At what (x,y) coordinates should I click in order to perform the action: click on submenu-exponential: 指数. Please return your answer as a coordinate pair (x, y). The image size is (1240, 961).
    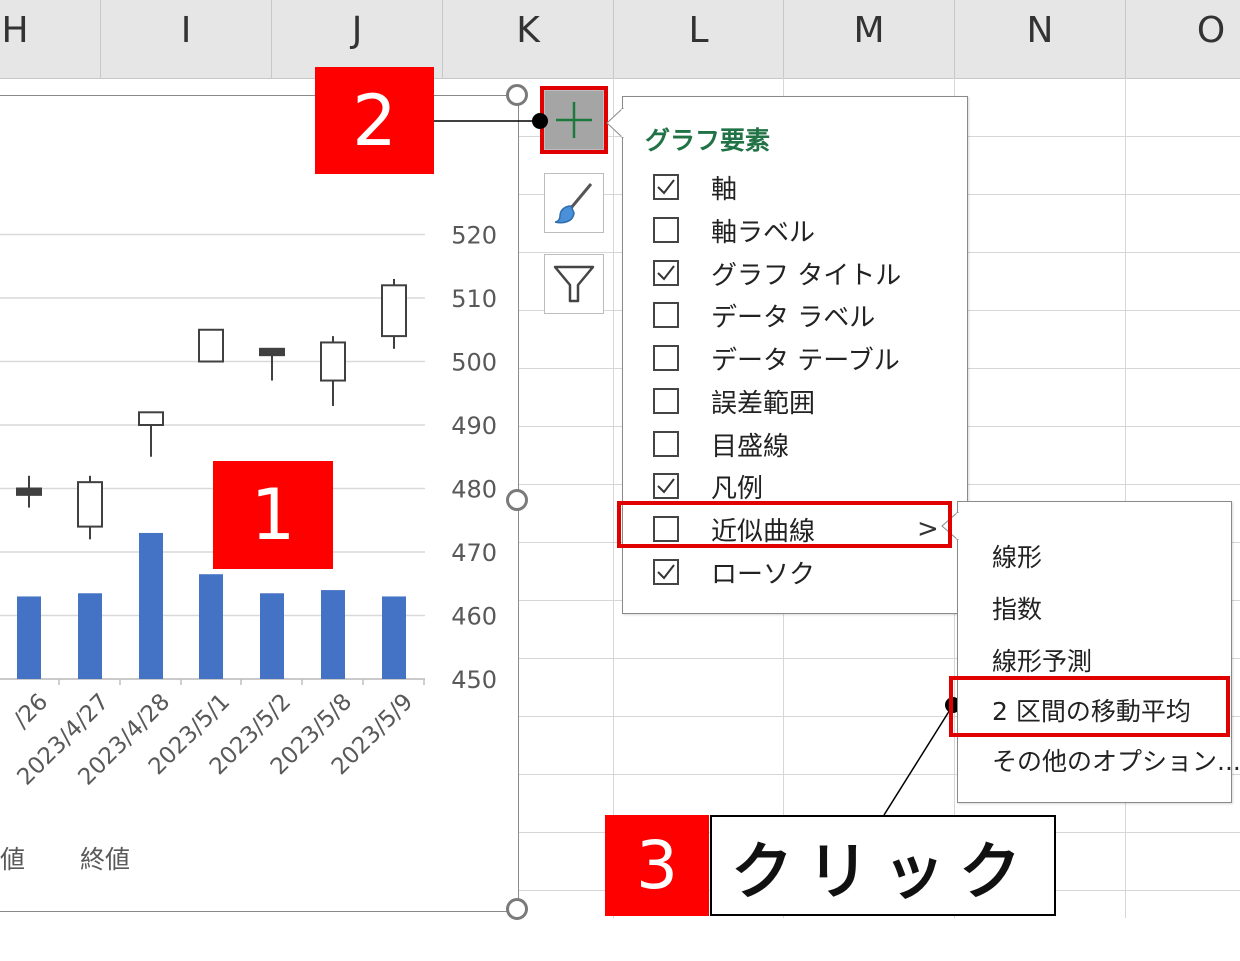
    Looking at the image, I should click on (1017, 608).